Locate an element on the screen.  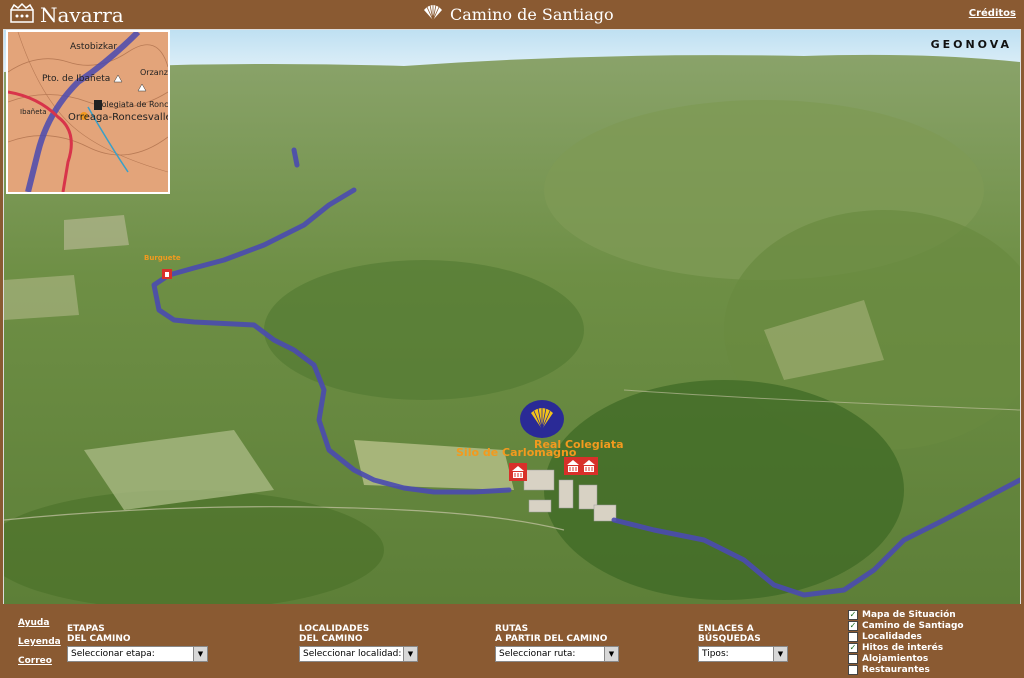
mail-link: Correo is located at coordinates (35, 661).